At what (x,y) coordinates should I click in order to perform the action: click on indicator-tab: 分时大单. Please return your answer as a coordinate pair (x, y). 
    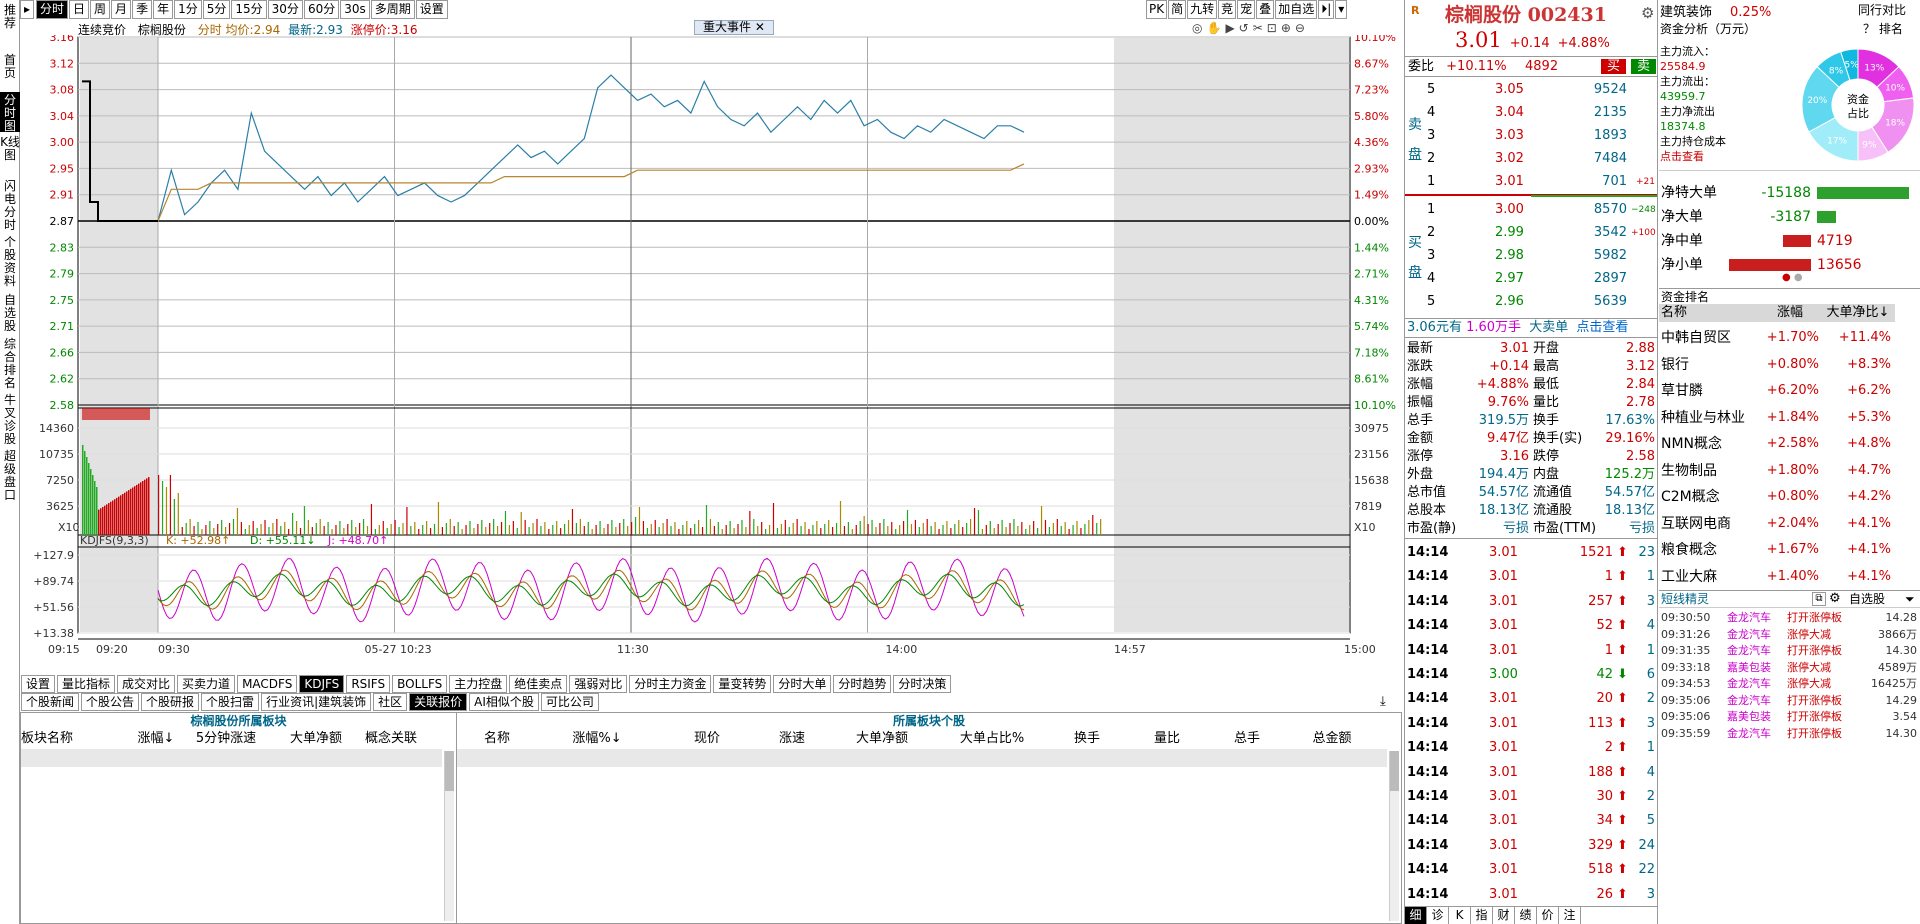
    Looking at the image, I should click on (802, 684).